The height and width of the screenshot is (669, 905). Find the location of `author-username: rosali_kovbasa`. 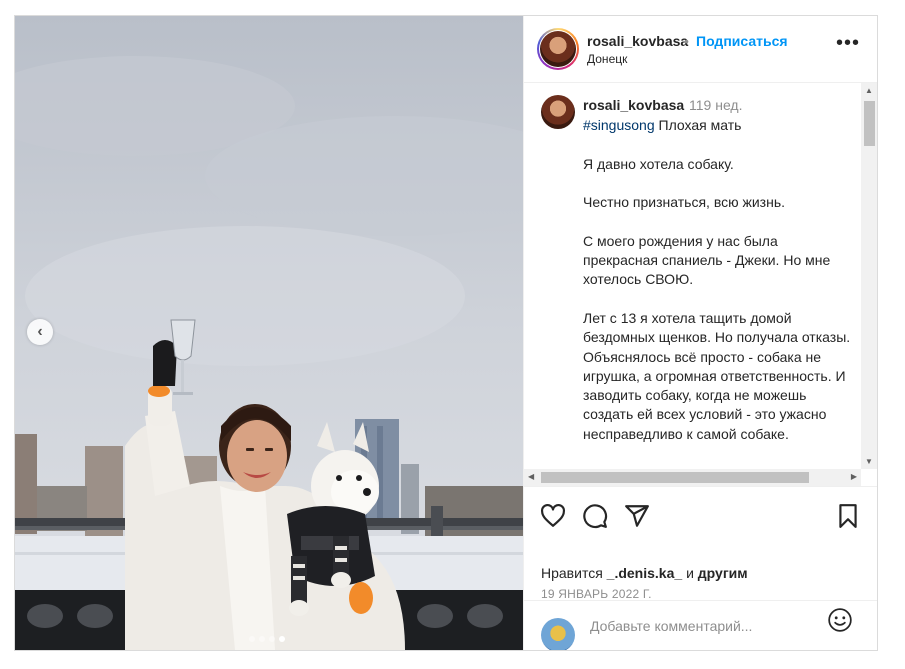

author-username: rosali_kovbasa is located at coordinates (637, 41).